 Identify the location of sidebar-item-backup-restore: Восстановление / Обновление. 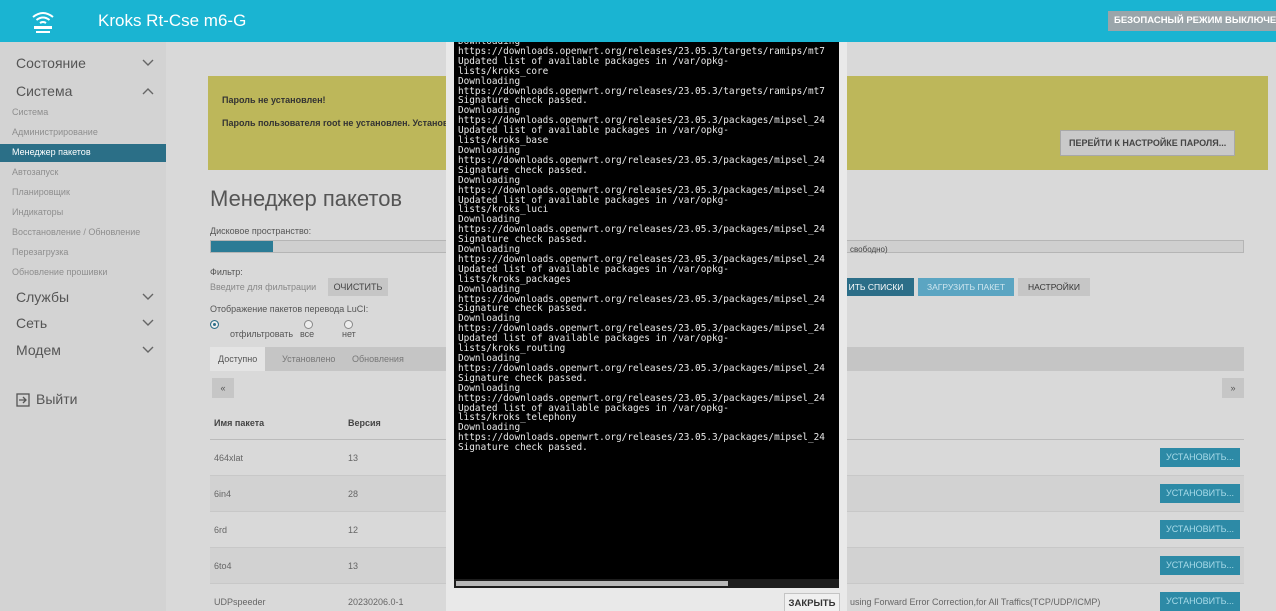
(83, 233).